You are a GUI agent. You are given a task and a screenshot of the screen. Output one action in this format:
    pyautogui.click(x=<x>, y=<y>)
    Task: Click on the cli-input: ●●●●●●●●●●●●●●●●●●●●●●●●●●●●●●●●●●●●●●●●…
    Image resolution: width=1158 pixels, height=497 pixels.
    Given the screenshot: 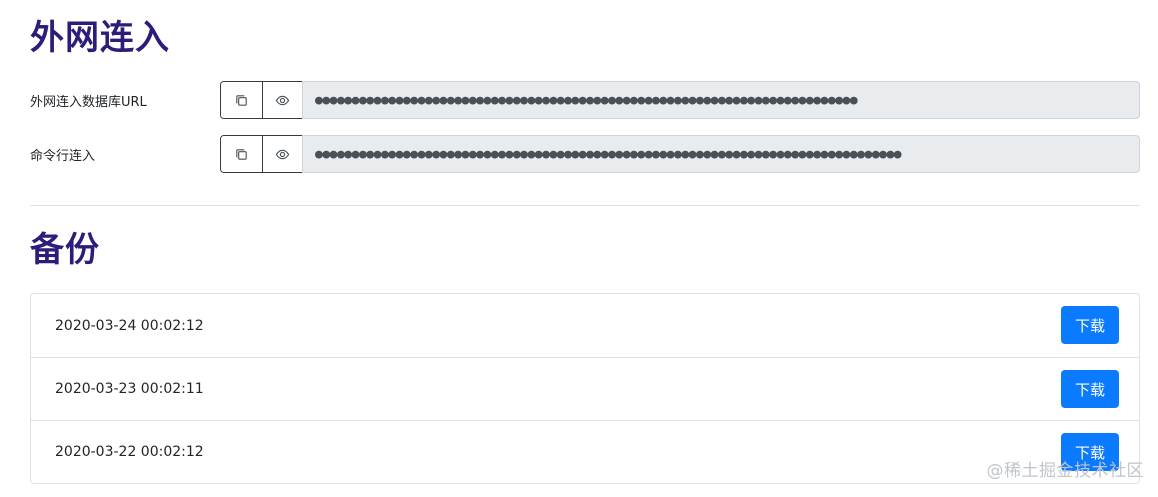 What is the action you would take?
    pyautogui.click(x=721, y=154)
    